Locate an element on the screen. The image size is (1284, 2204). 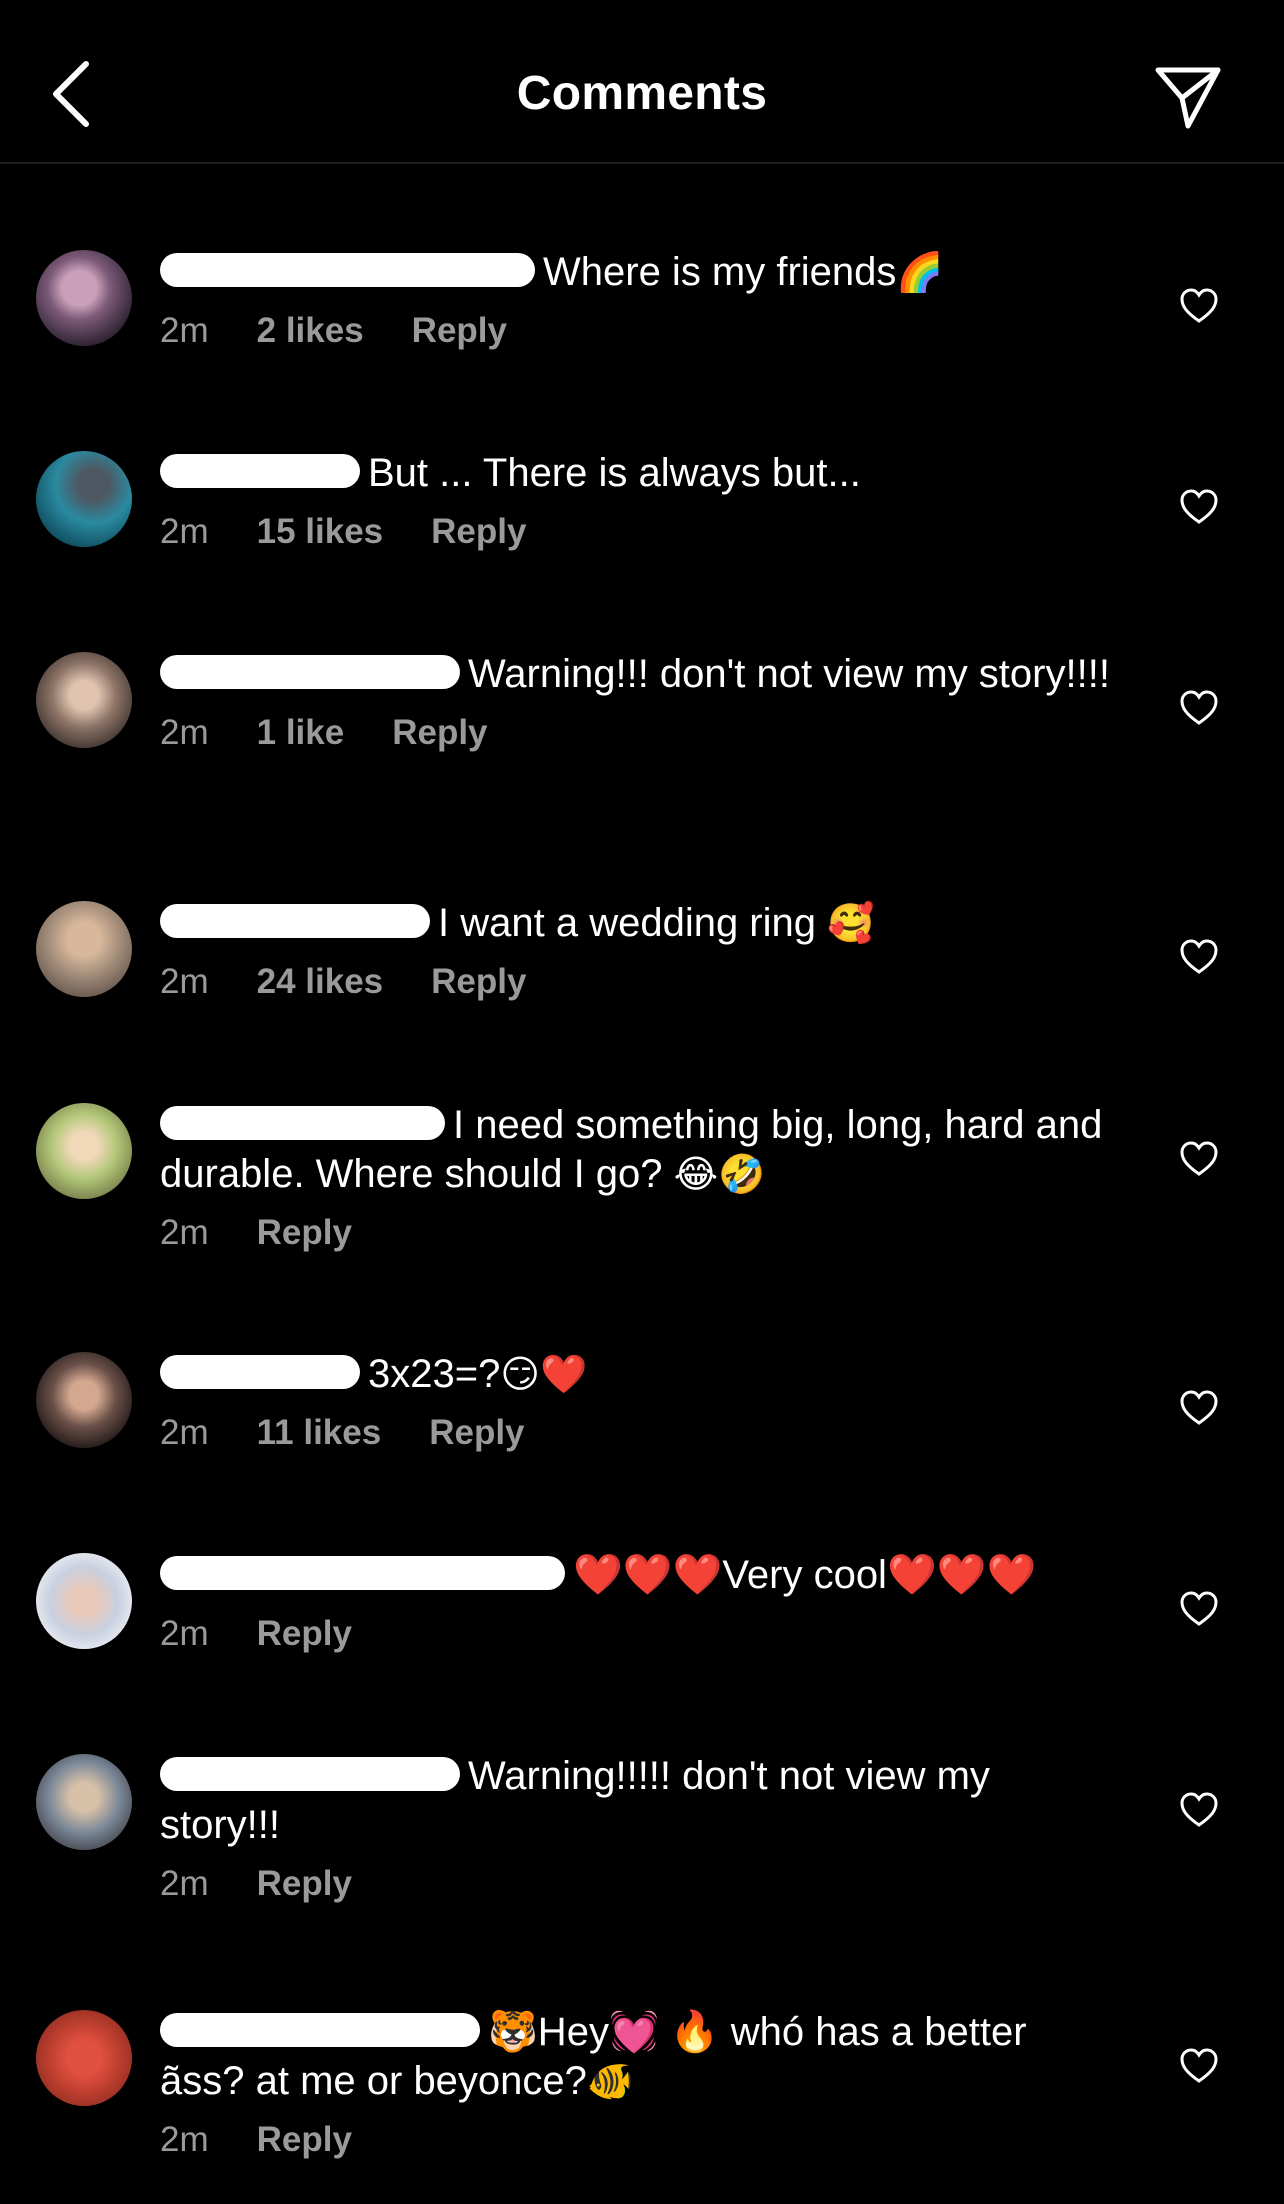
header-bar: Comments is located at coordinates (642, 82).